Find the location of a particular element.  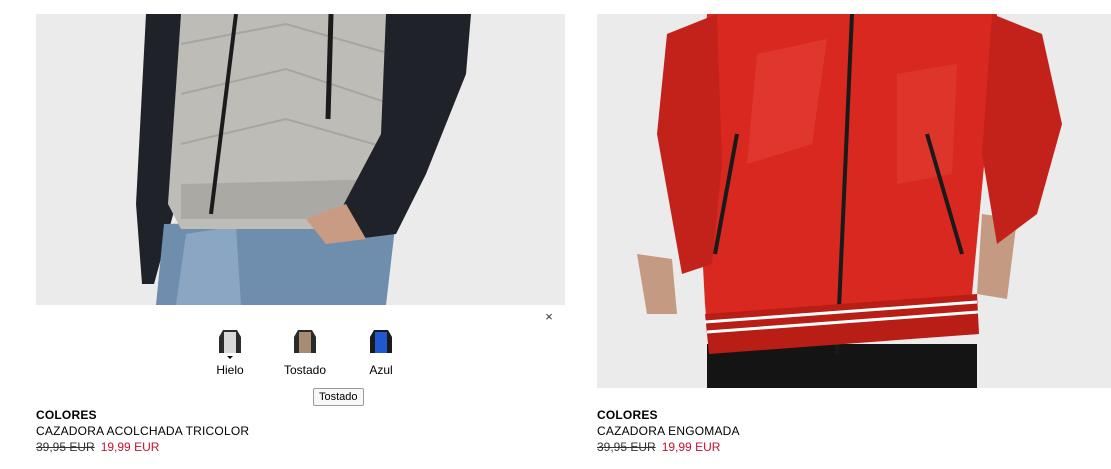

swatch-tooltip: Tostado is located at coordinates (338, 397).